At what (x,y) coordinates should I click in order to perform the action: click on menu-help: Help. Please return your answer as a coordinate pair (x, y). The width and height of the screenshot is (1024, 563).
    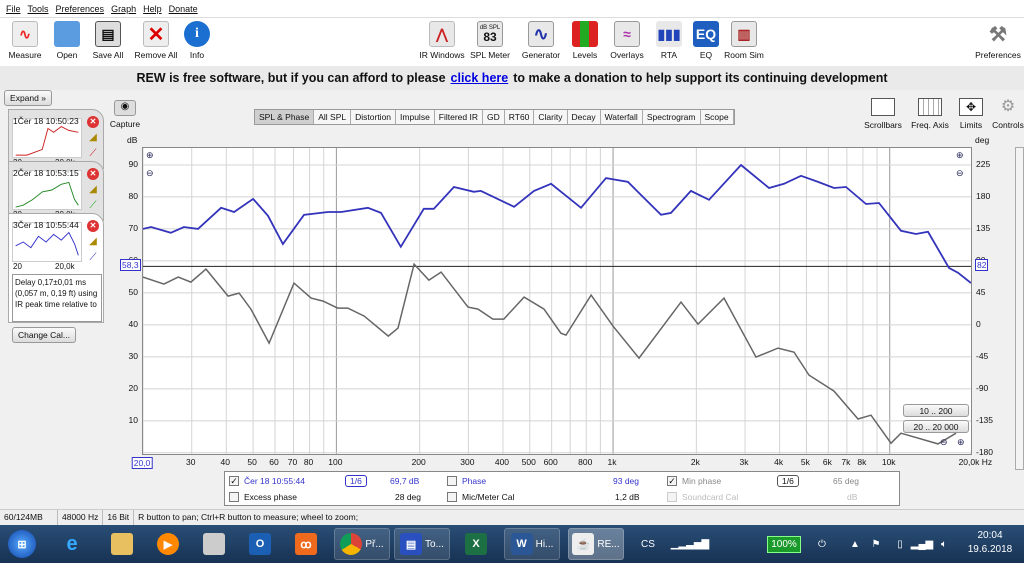
    Looking at the image, I should click on (152, 9).